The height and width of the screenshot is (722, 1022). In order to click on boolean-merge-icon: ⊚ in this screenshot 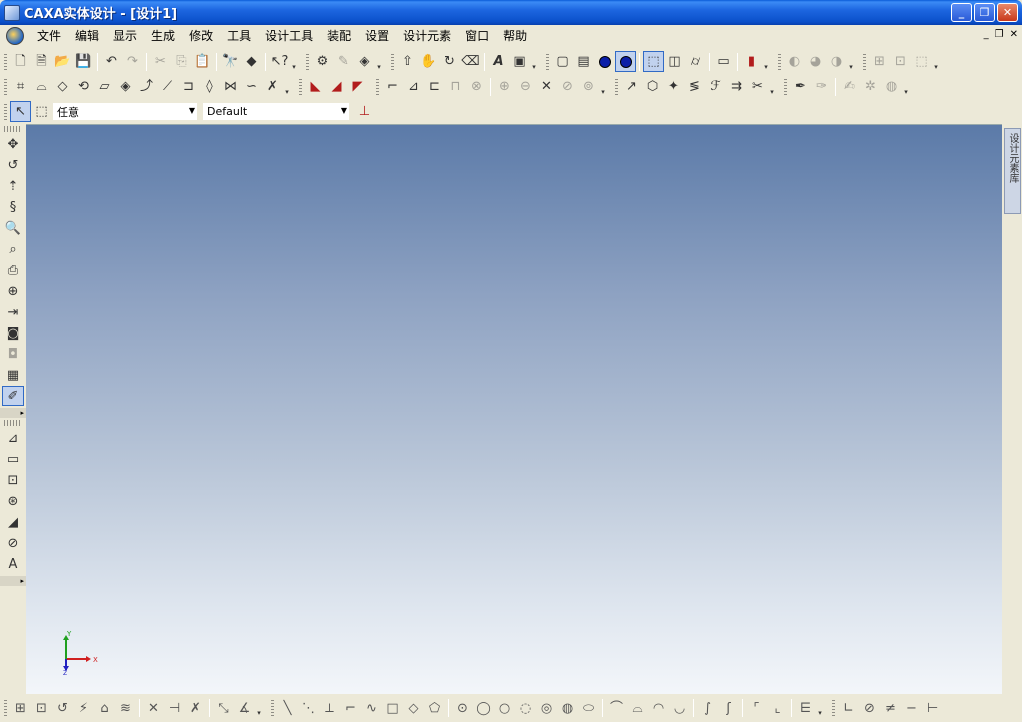, I will do `click(588, 86)`.